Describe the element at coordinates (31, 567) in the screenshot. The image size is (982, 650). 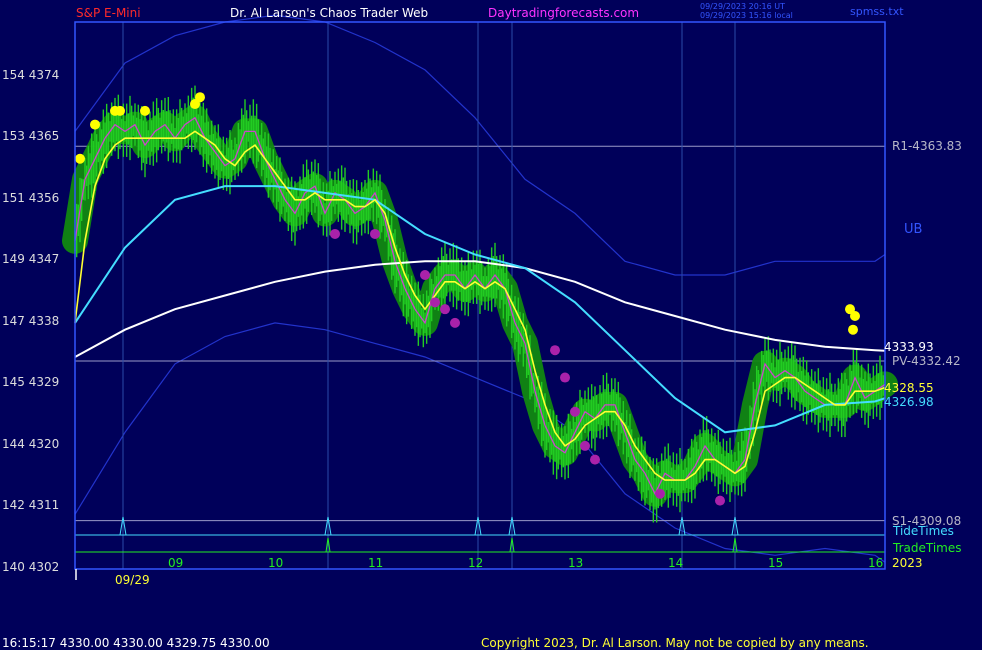
I see `y-tick-label: 140 4302` at that location.